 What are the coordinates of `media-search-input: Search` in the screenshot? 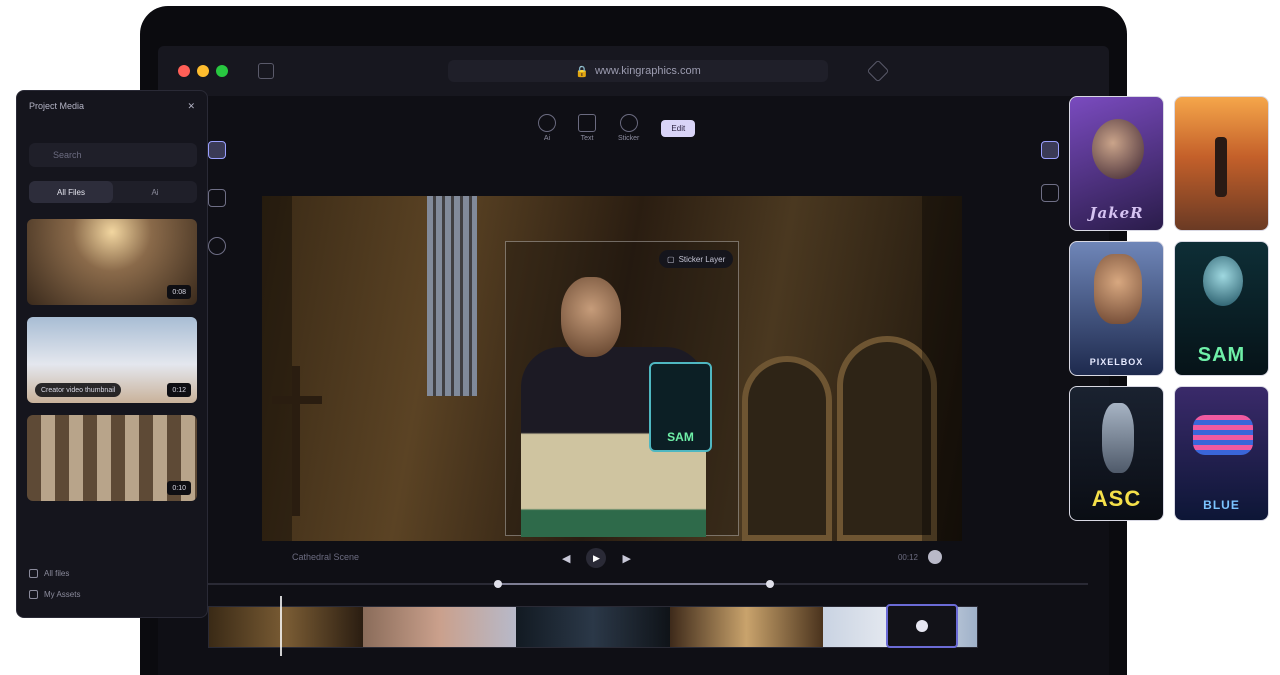 It's located at (113, 155).